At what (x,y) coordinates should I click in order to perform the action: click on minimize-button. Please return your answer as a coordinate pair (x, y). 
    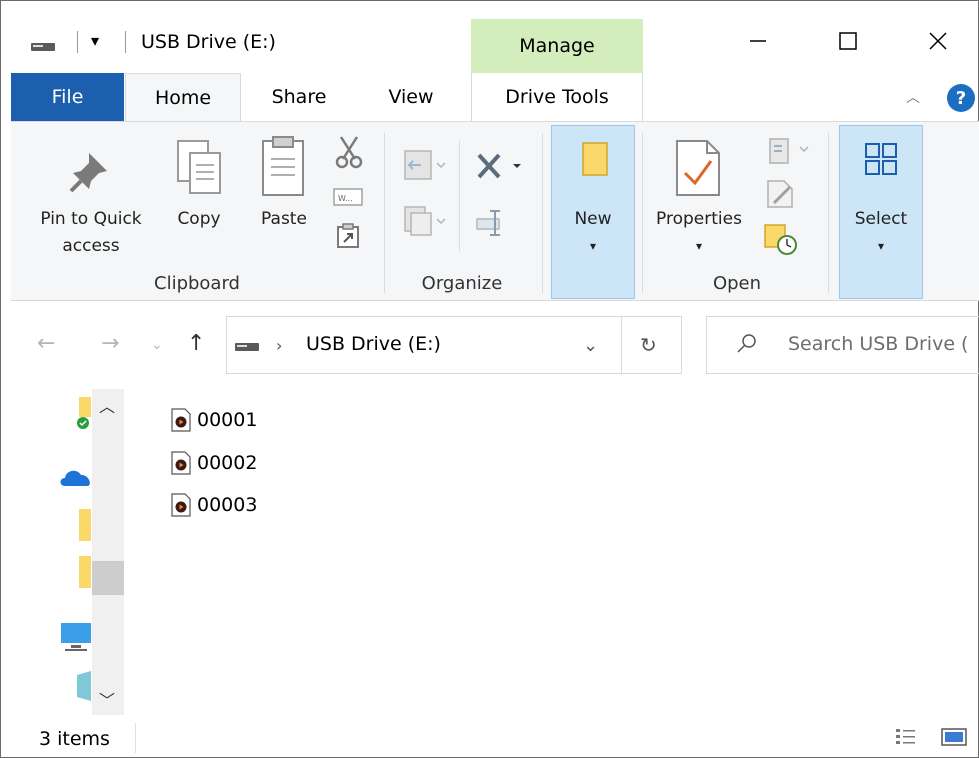
    Looking at the image, I should click on (758, 41).